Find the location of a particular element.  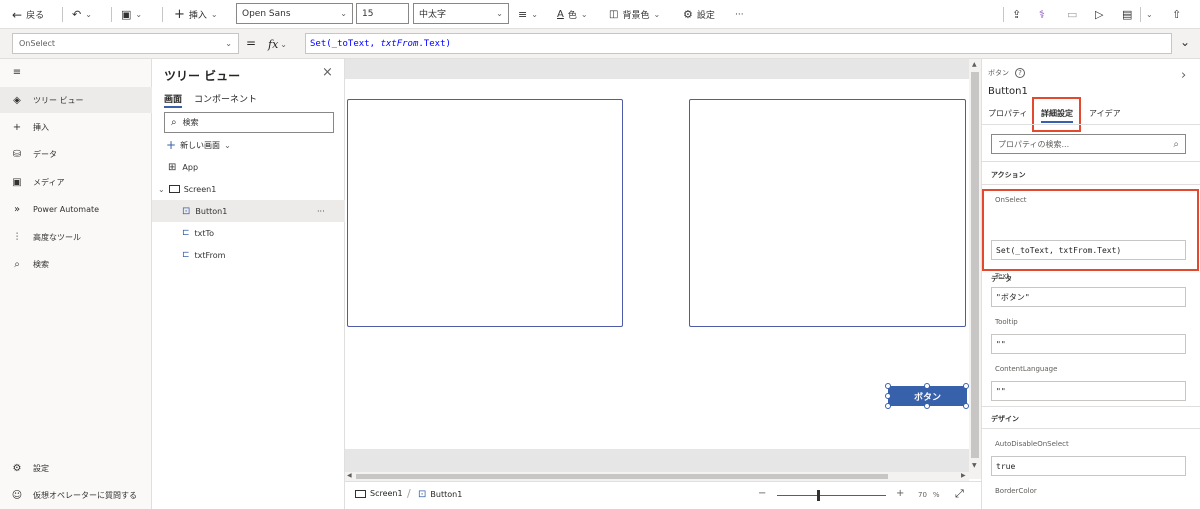

nav-advanced-tools: ⫶ 高度なツール is located at coordinates (76, 237).